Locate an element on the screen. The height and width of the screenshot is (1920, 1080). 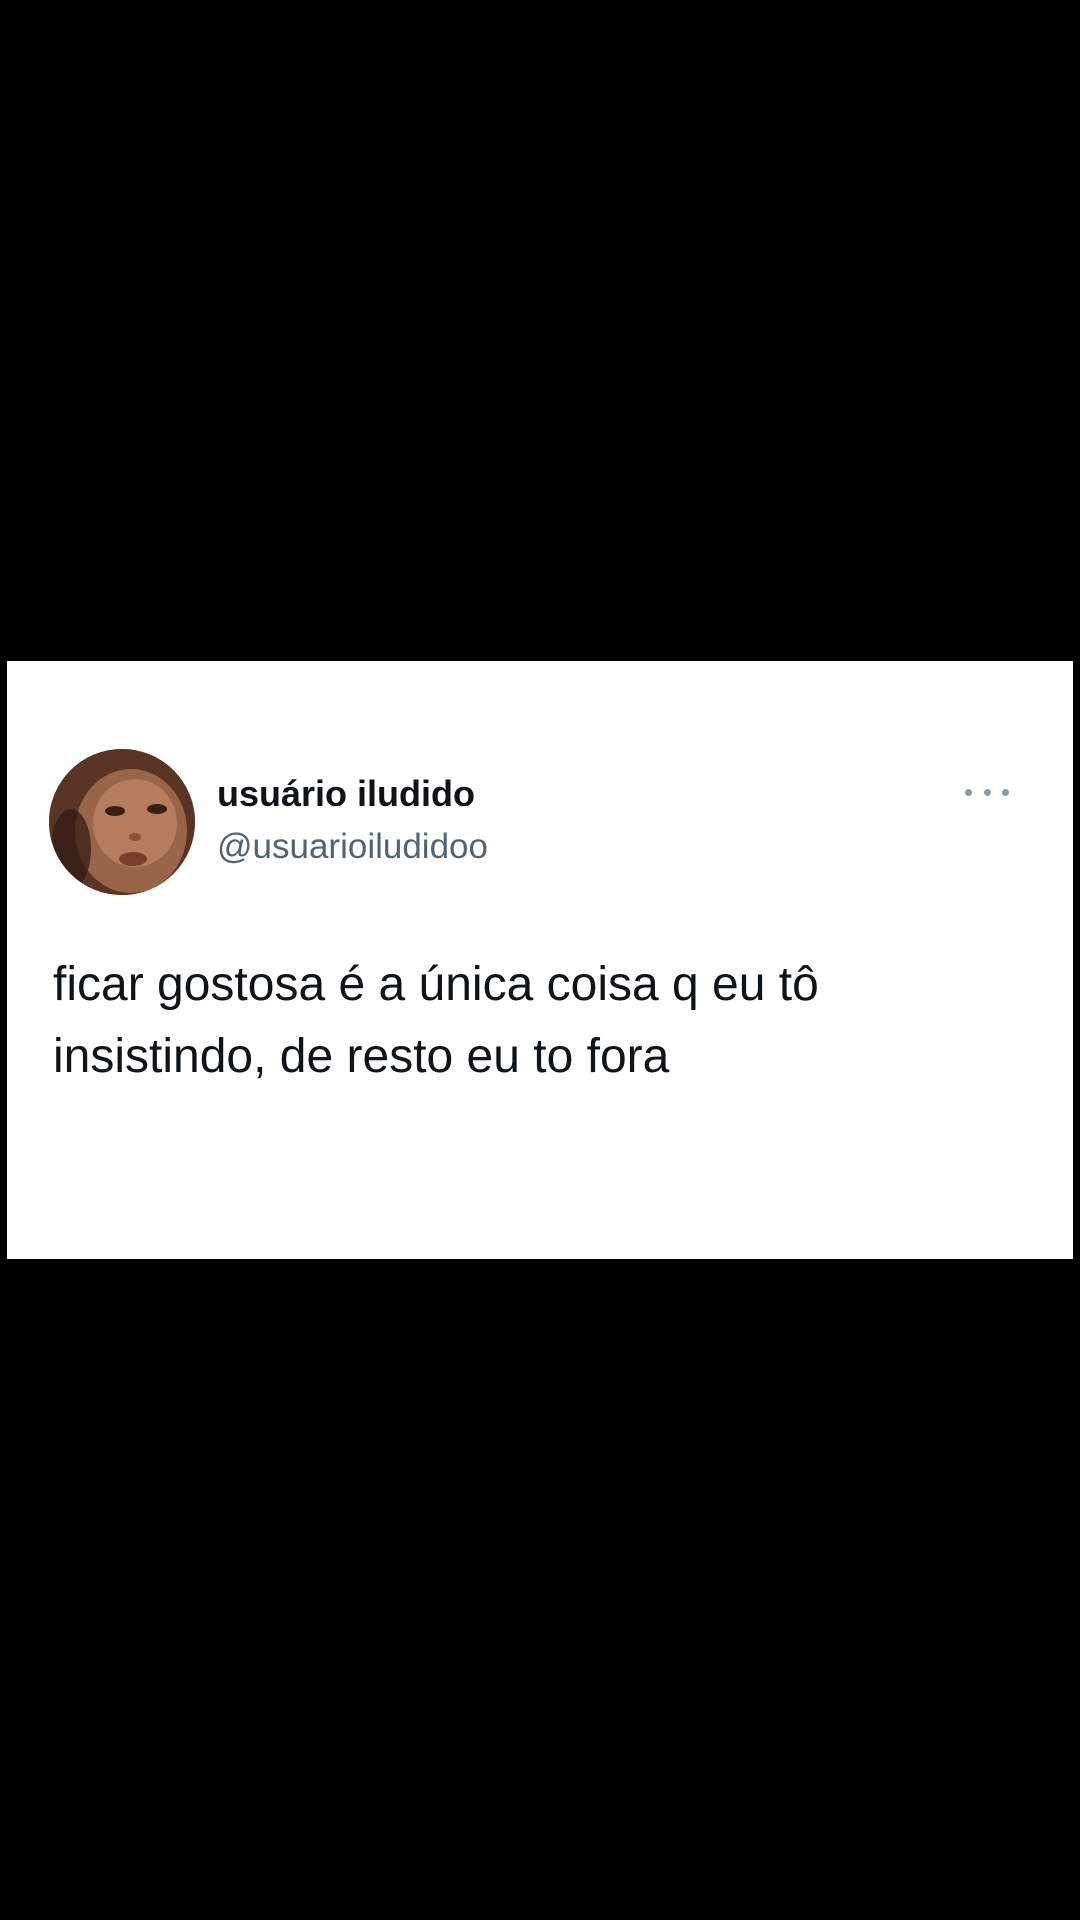
user-handle: @usuarioiludidoo is located at coordinates (352, 847).